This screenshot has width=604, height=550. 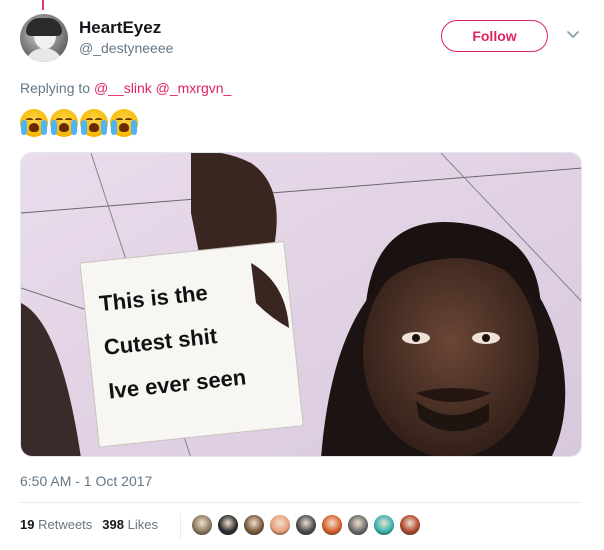 What do you see at coordinates (123, 88) in the screenshot?
I see `mention-link-1: @__slink` at bounding box center [123, 88].